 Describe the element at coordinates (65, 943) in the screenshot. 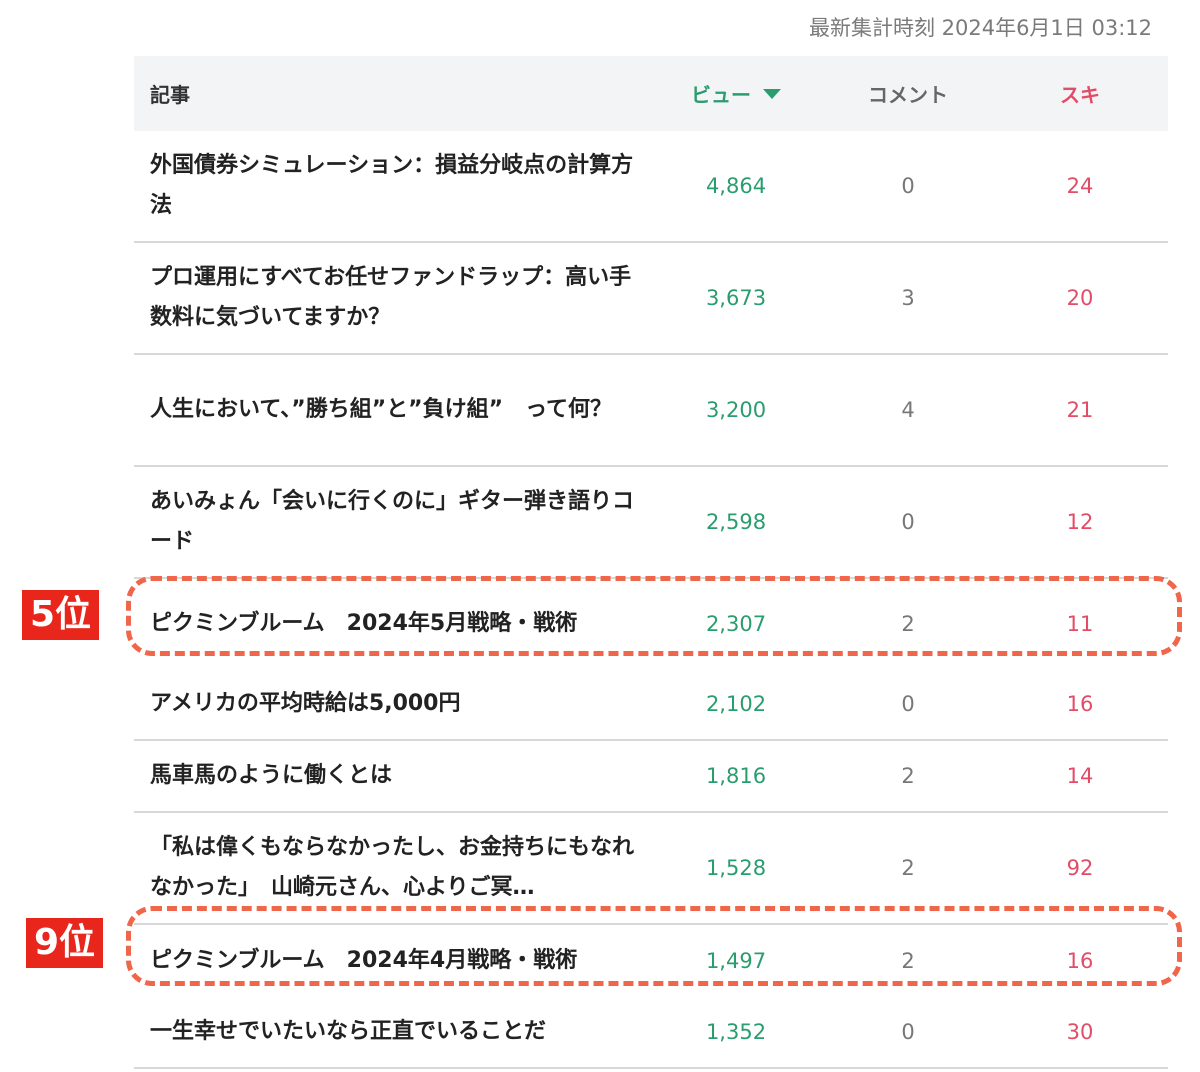

I see `rank-badge-9: 9位` at that location.